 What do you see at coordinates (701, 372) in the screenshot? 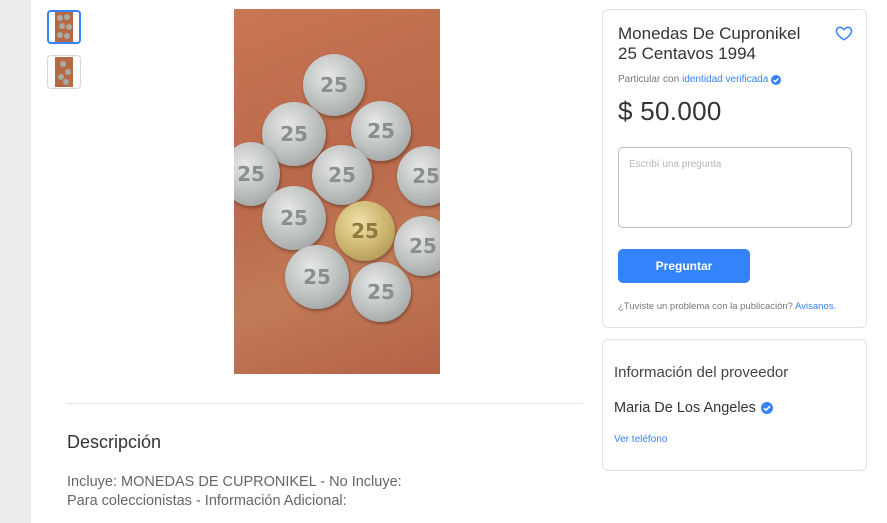
I see `provider-heading: Información del proveedor` at bounding box center [701, 372].